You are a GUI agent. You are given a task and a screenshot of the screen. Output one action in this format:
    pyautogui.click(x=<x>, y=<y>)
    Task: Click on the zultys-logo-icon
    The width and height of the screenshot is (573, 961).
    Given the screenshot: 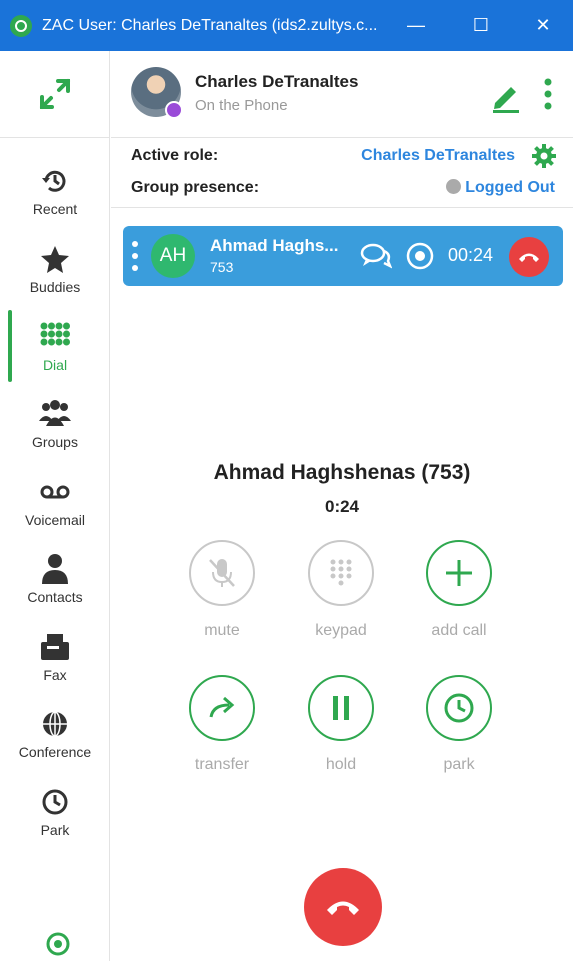 What is the action you would take?
    pyautogui.click(x=58, y=944)
    